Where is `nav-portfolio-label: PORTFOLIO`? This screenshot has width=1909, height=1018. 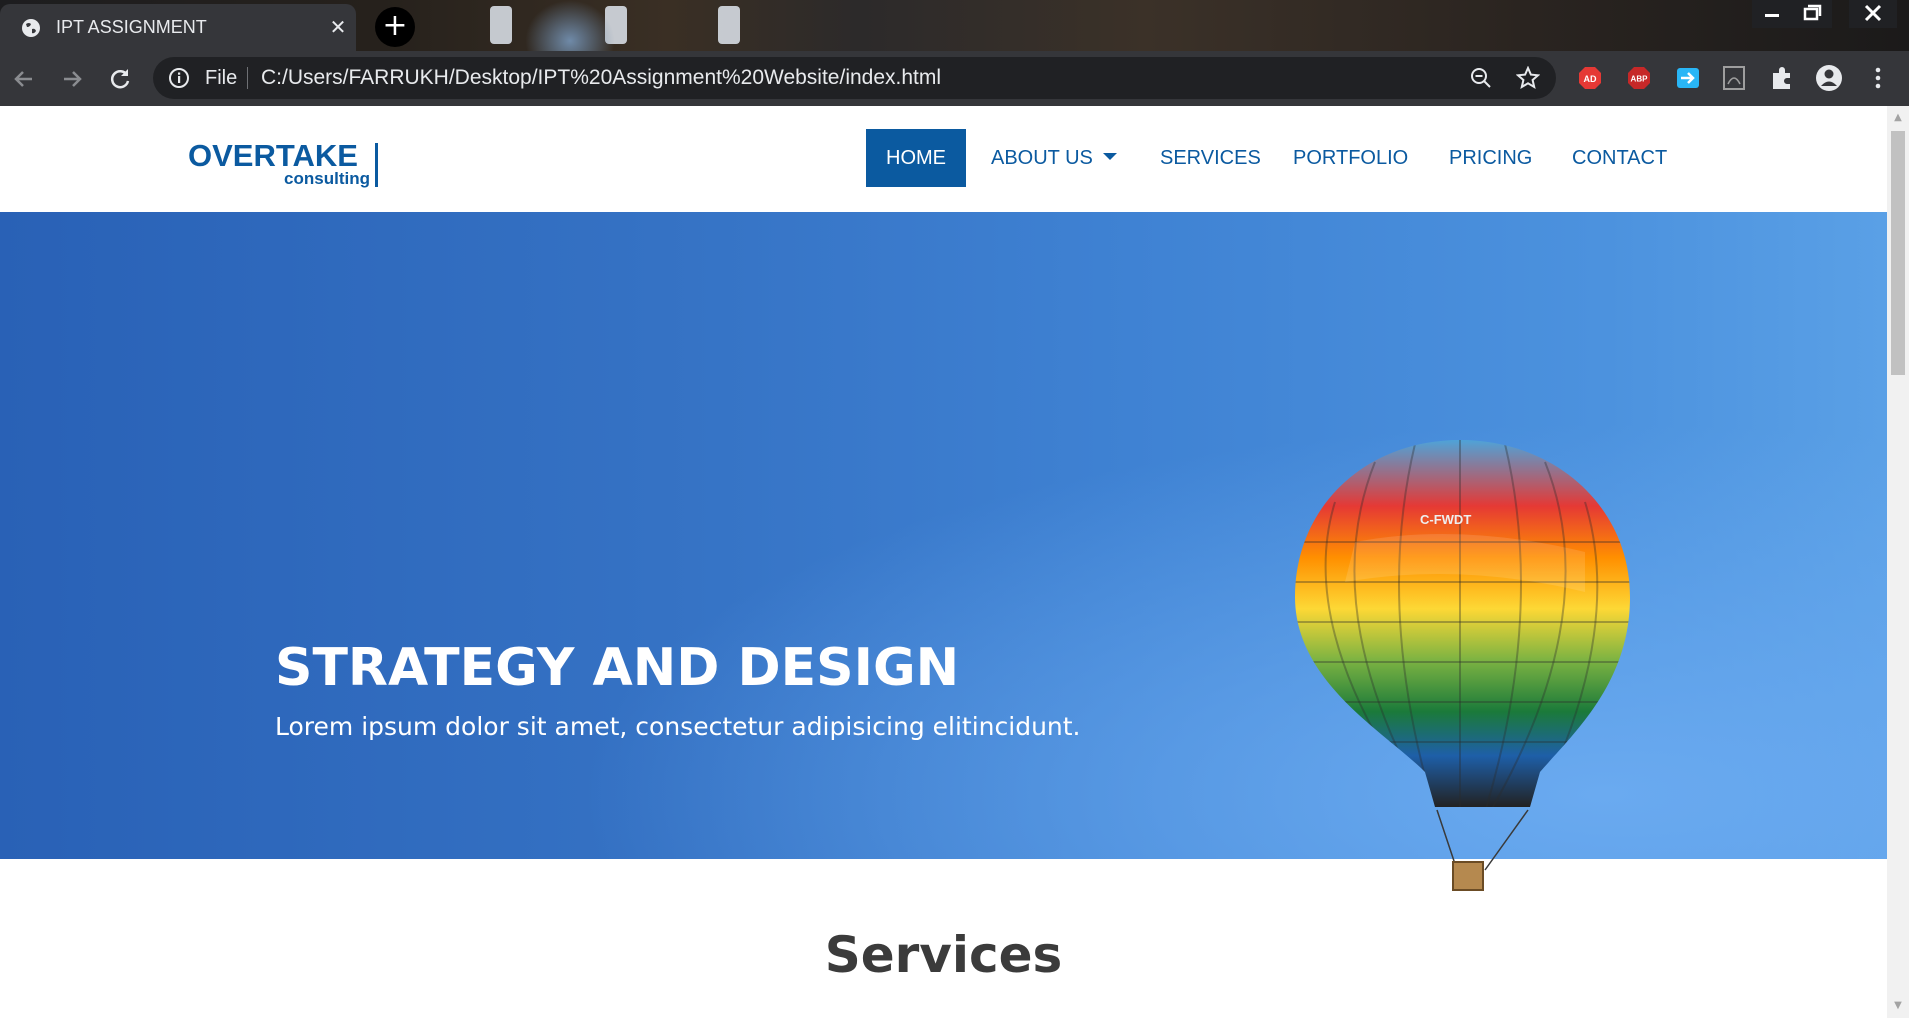
nav-portfolio-label: PORTFOLIO is located at coordinates (1351, 158).